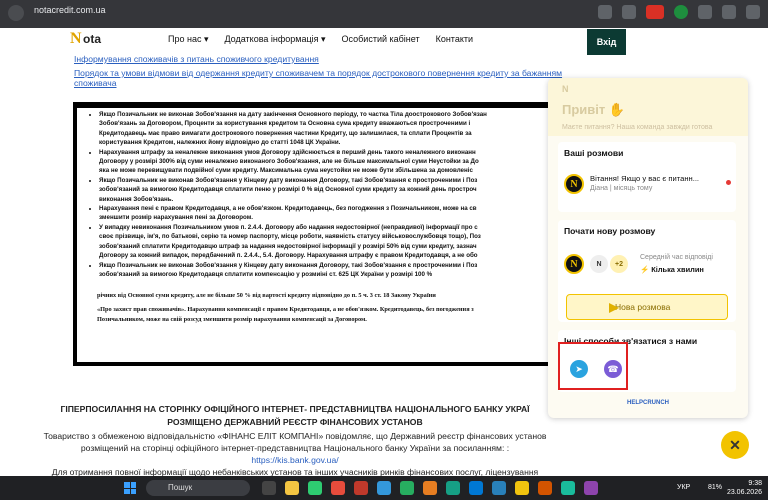 The width and height of the screenshot is (768, 500). I want to click on your-chats-title: Ваші розмови, so click(594, 153).